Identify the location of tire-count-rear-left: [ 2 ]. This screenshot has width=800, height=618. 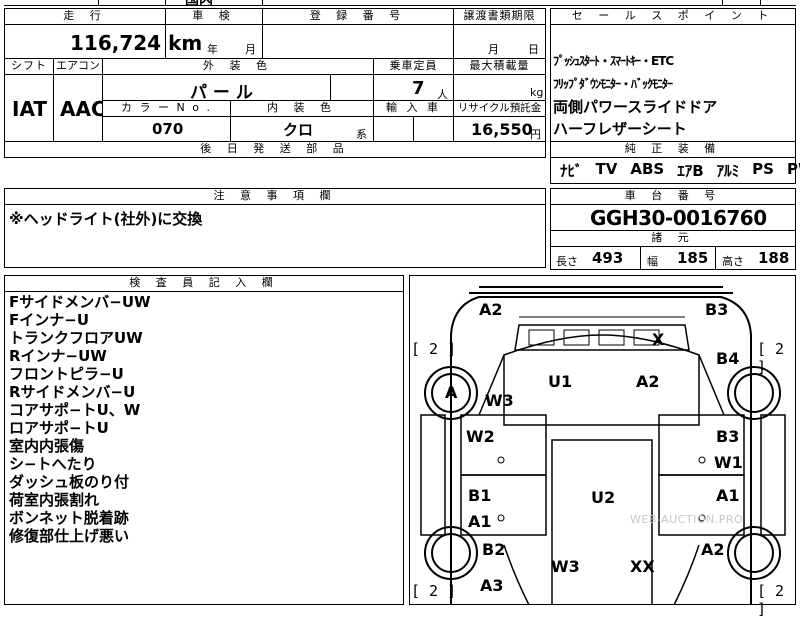
(434, 591).